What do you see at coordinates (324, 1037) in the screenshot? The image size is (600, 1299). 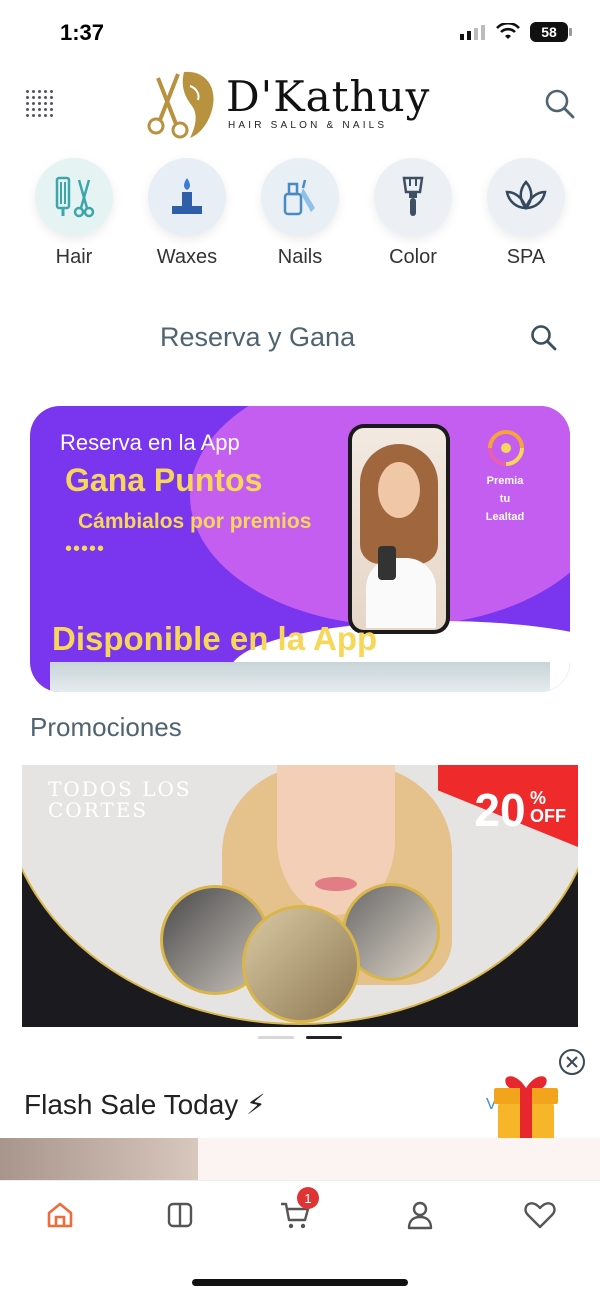 I see `pager-dot-active` at bounding box center [324, 1037].